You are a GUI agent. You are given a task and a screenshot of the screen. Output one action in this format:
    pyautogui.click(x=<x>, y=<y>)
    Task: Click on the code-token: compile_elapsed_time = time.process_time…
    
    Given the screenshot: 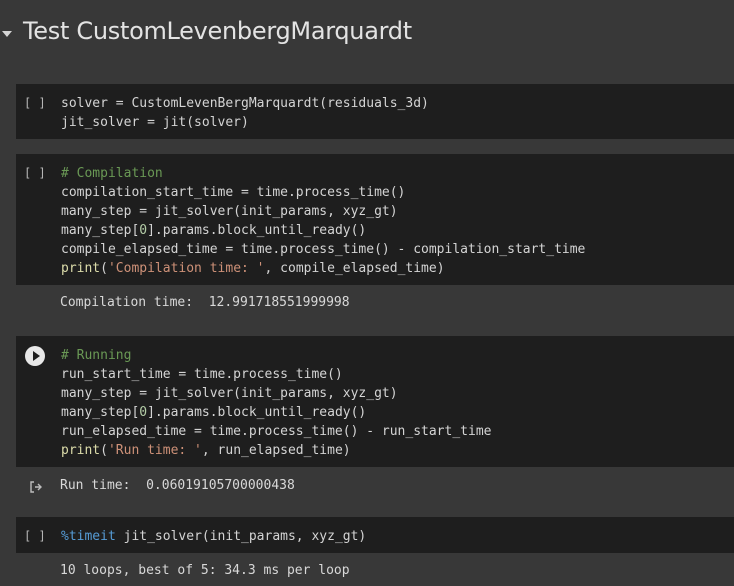 What is the action you would take?
    pyautogui.click(x=323, y=249)
    